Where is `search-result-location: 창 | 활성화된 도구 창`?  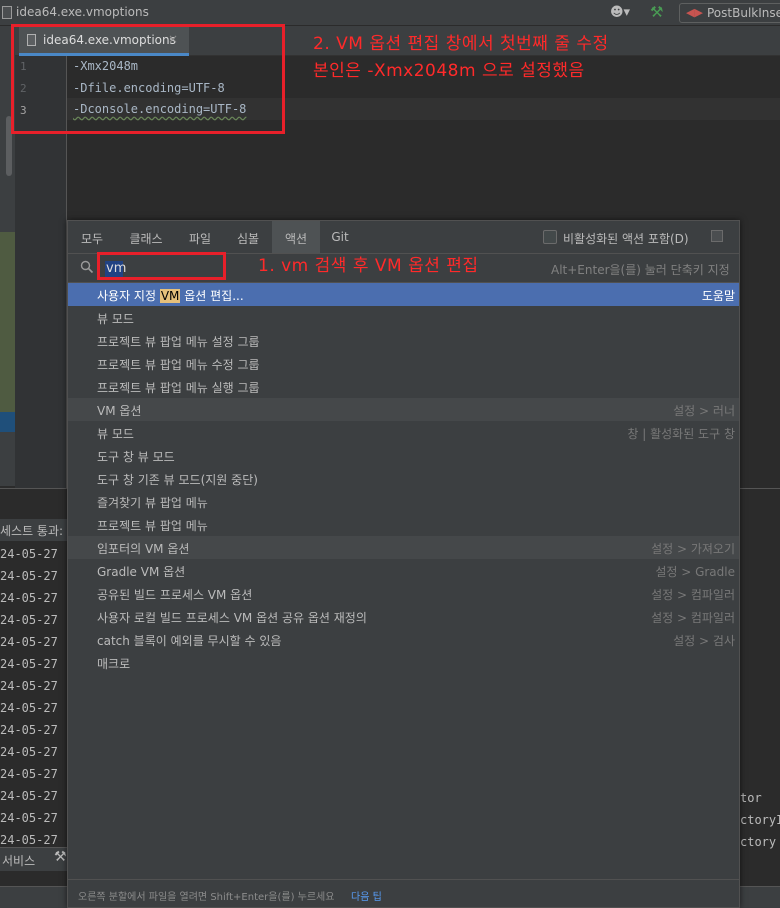
search-result-location: 창 | 활성화된 도구 창 is located at coordinates (681, 434).